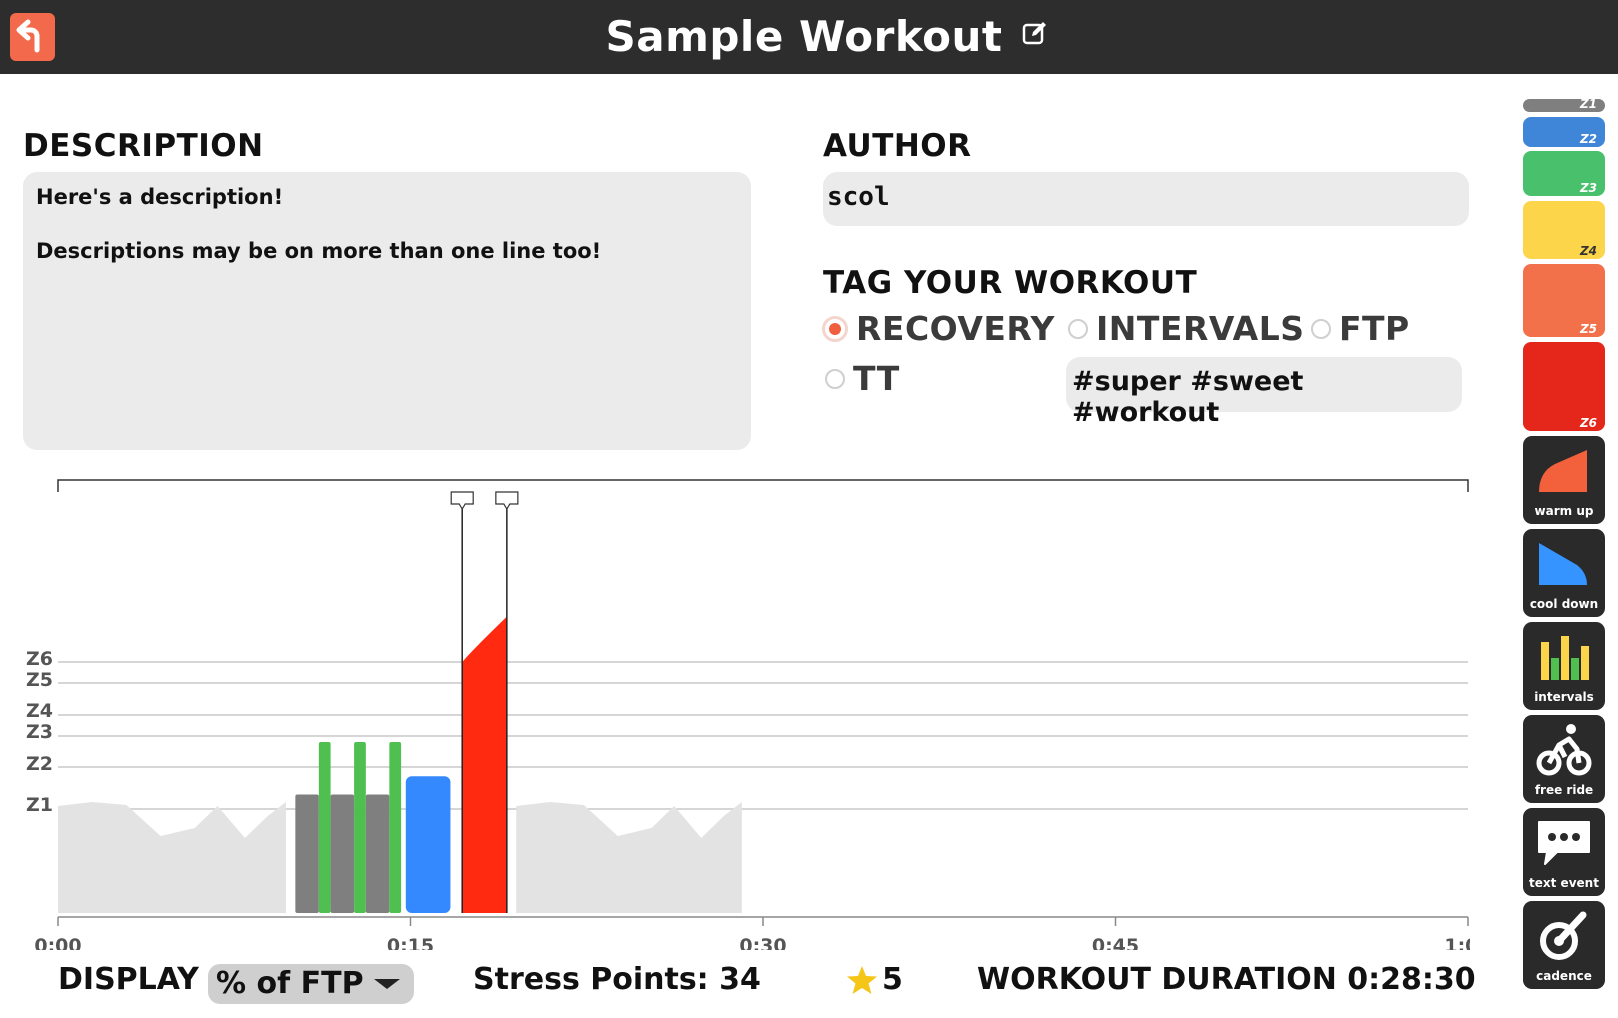 This screenshot has height=1018, width=1618. Describe the element at coordinates (1226, 979) in the screenshot. I see `workout-duration: WORKOUT DURATION 0:28:30` at that location.